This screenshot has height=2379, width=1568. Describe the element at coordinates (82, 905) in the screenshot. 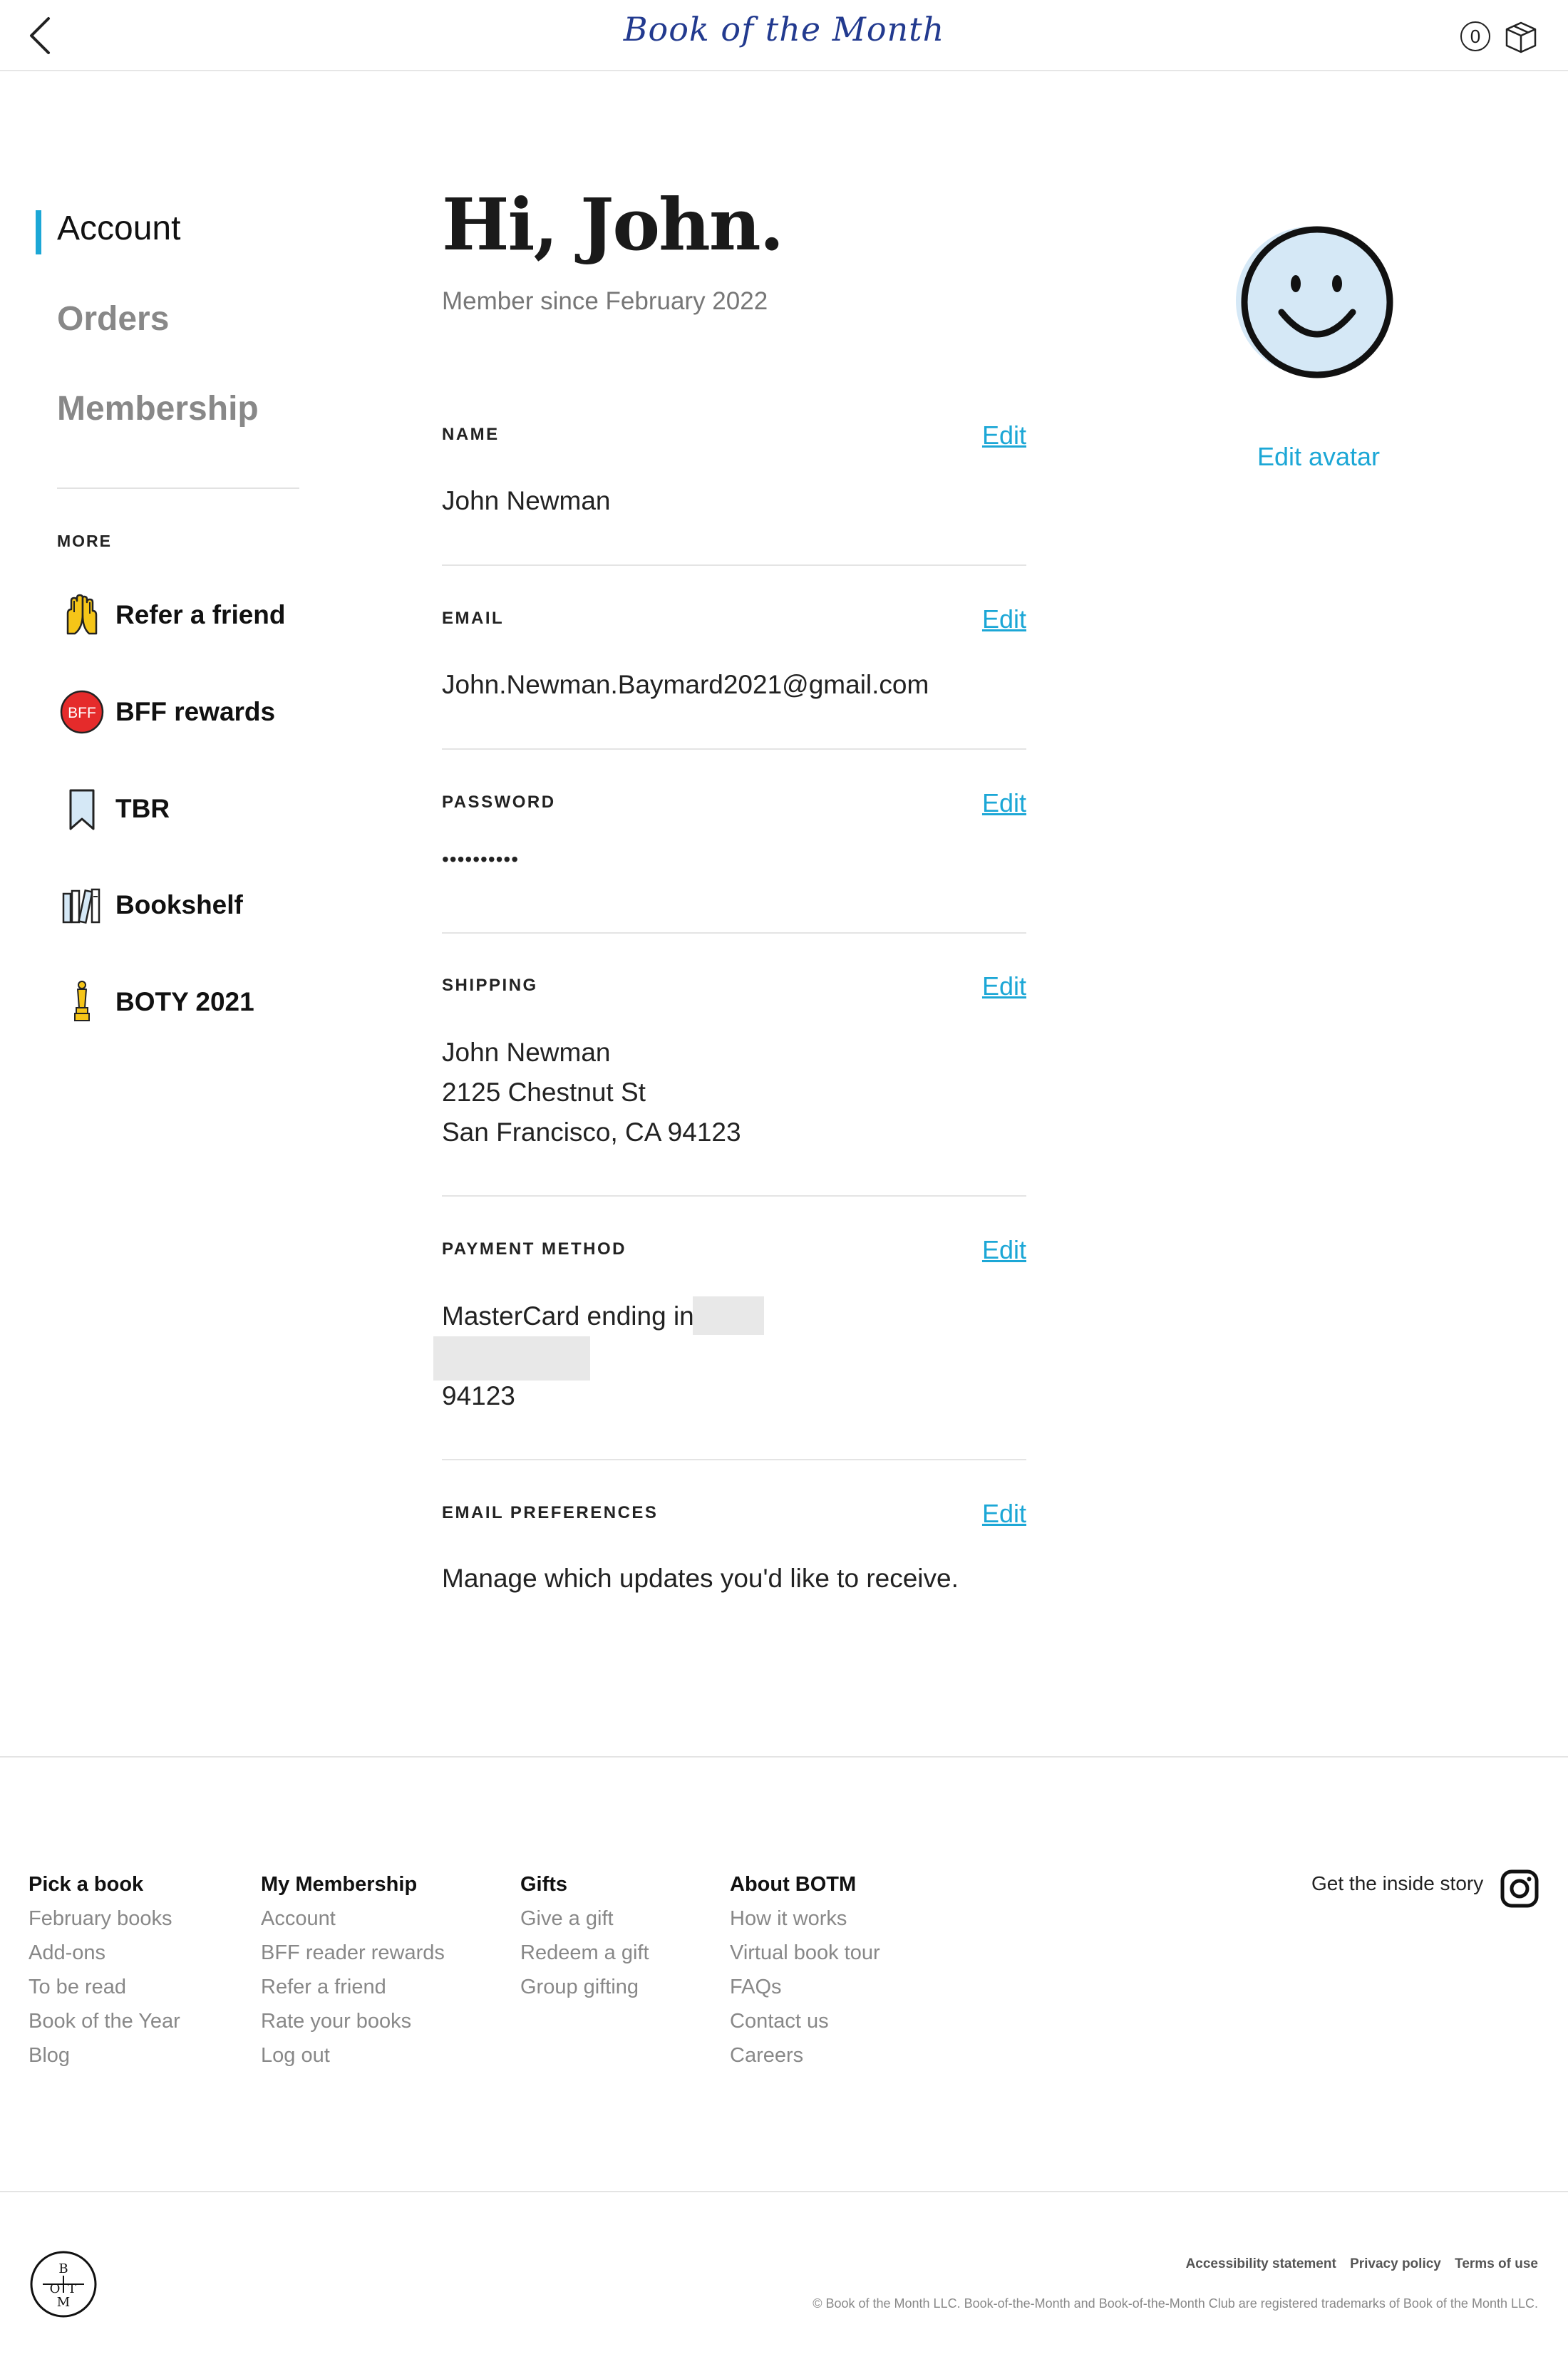

I see `bookshelf-icon` at that location.